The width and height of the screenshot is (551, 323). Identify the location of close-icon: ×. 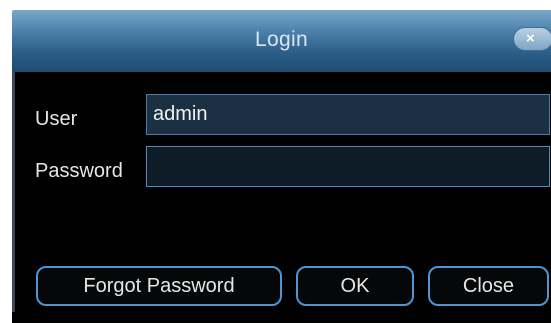
(532, 39).